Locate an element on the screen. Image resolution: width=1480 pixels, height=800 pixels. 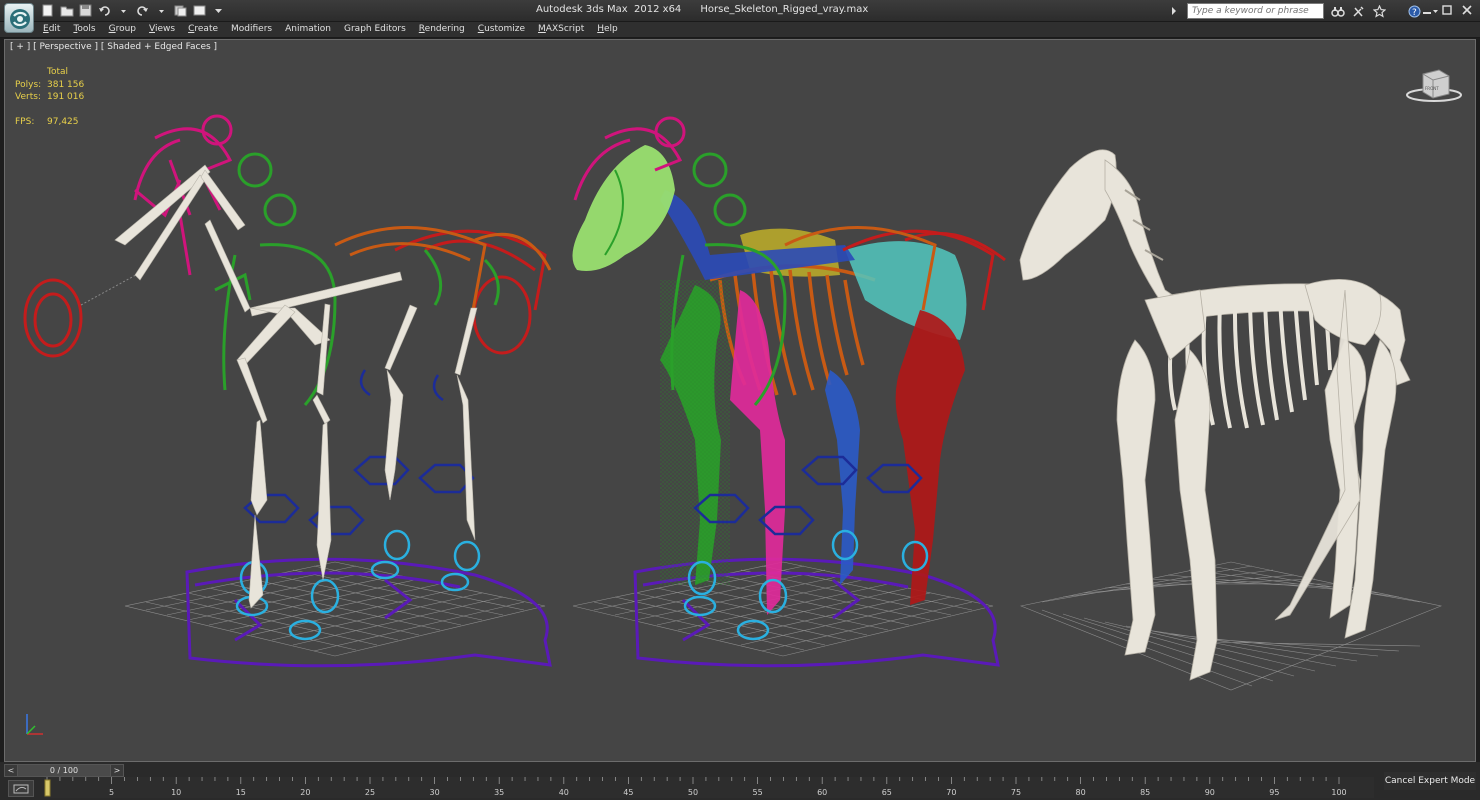
ground-grid-right is located at coordinates (1231, 626).